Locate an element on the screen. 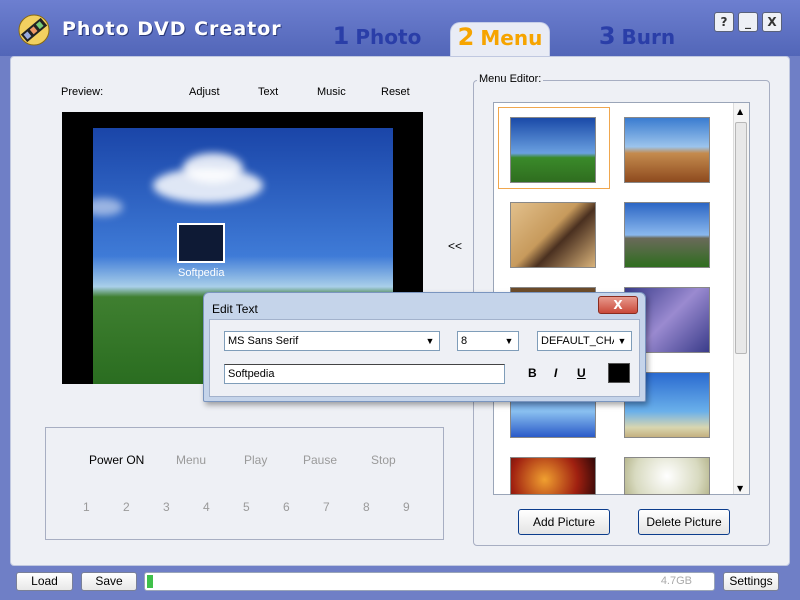  size-select: 8 ▼ is located at coordinates (488, 341).